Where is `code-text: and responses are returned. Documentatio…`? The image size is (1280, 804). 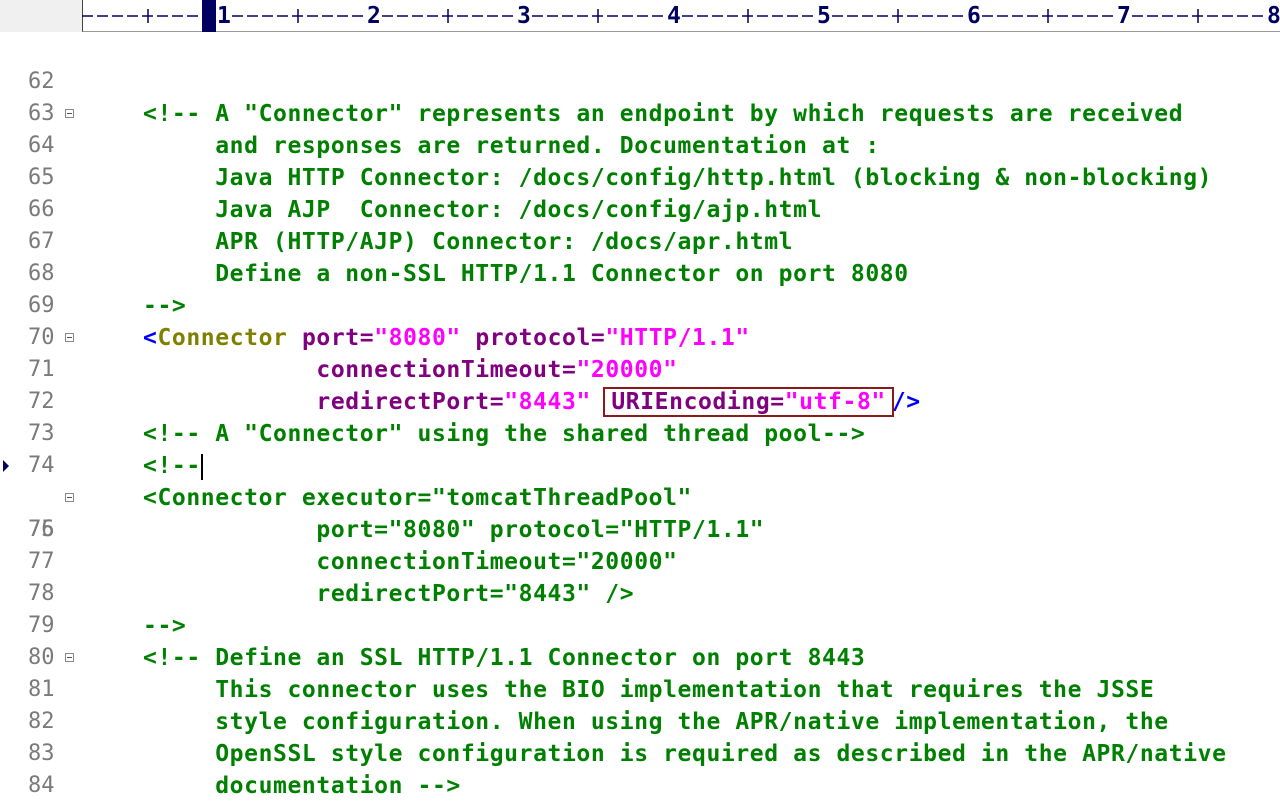
code-text: and responses are returned. Documentatio… is located at coordinates (511, 146).